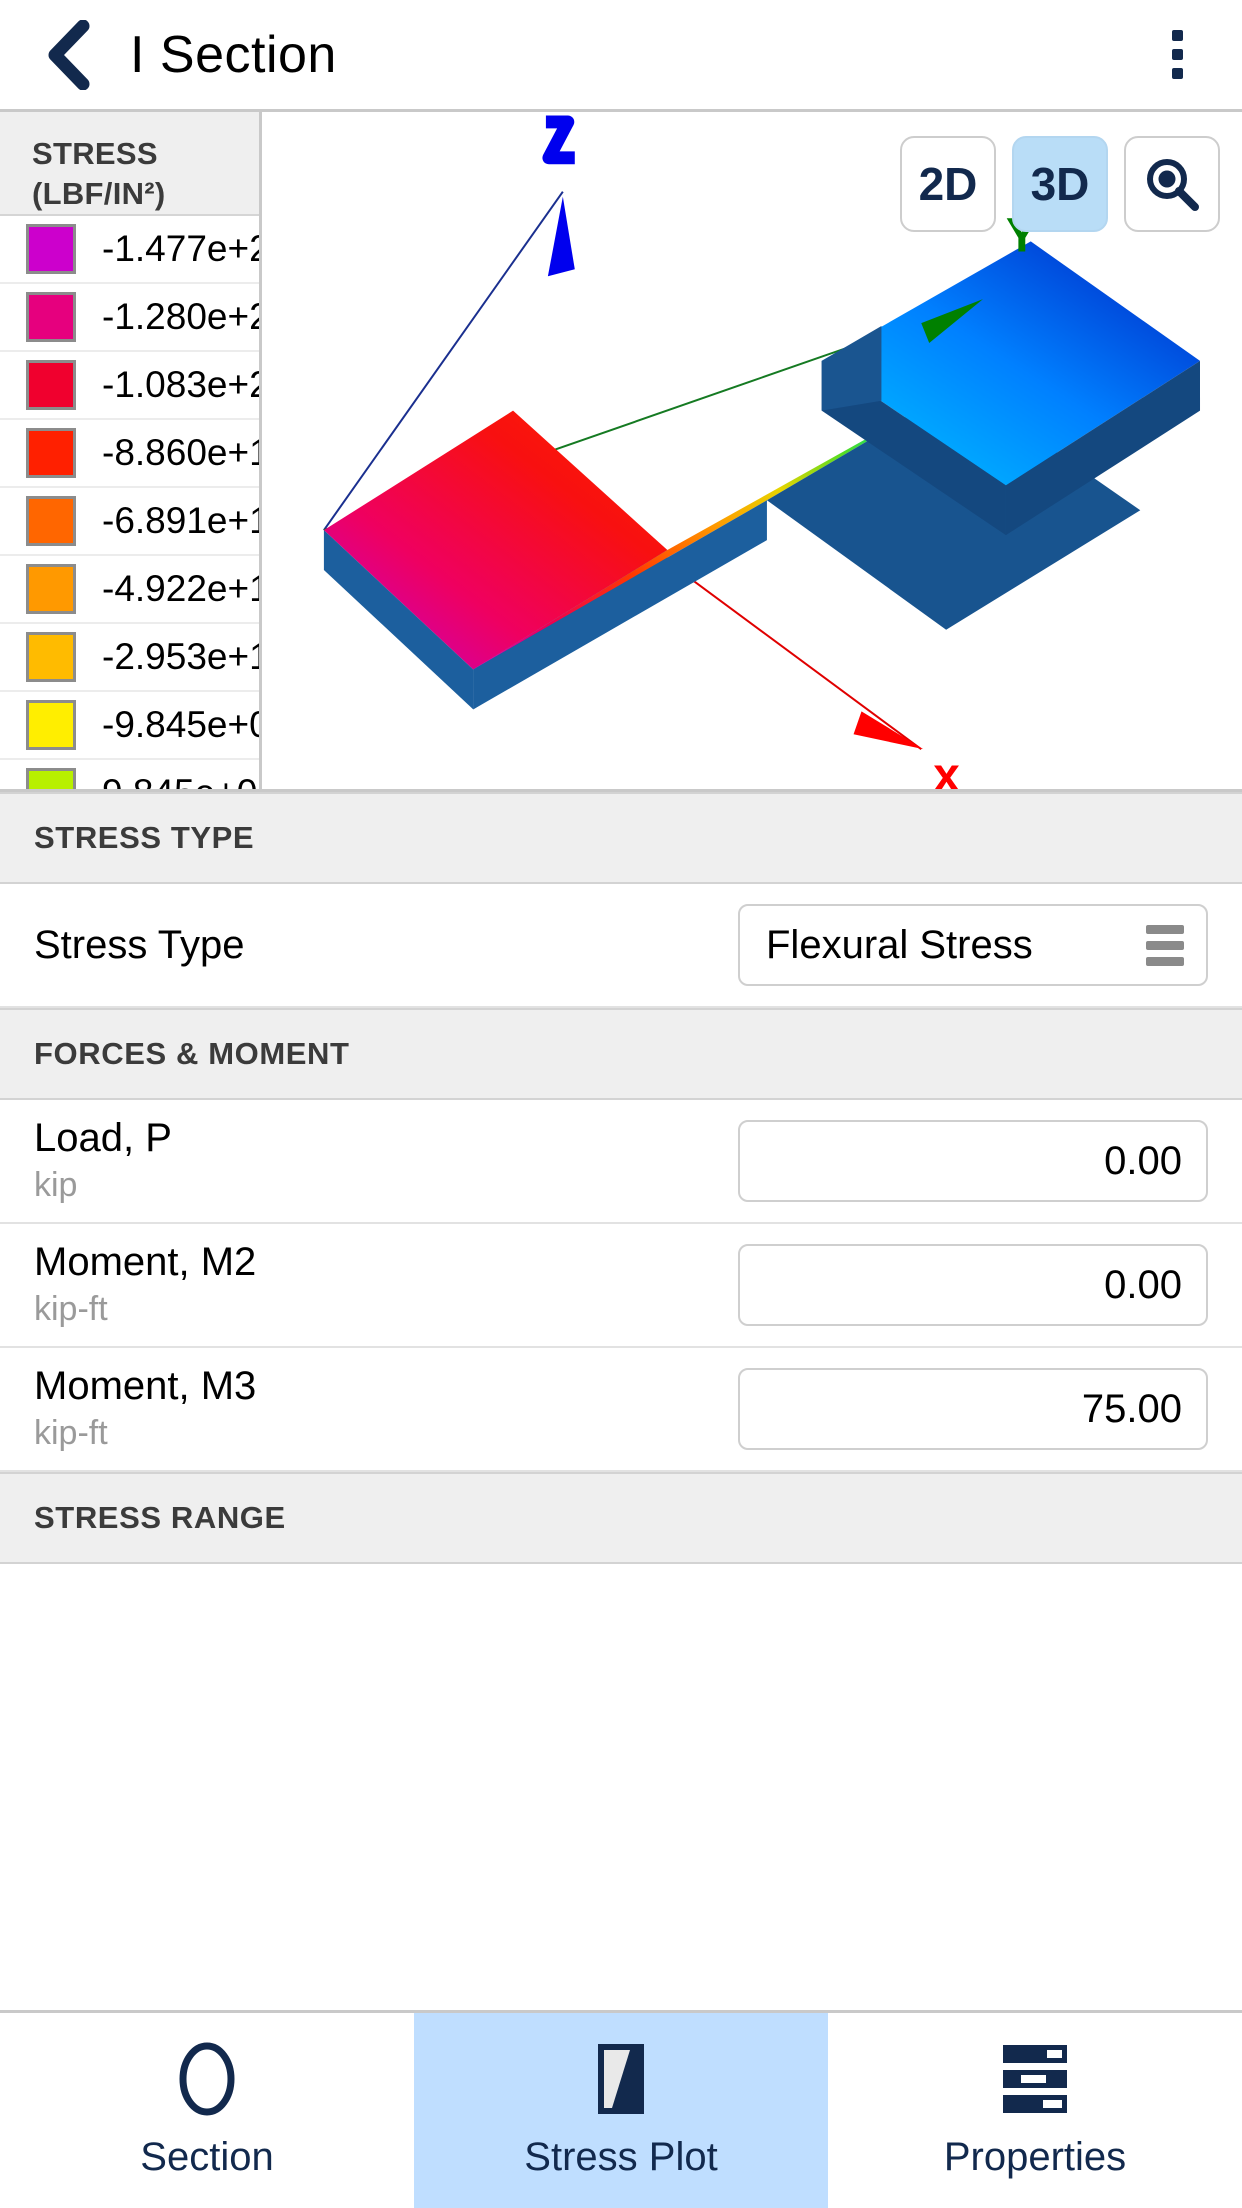  I want to click on legend-value: -8.860e+1, so click(182, 452).